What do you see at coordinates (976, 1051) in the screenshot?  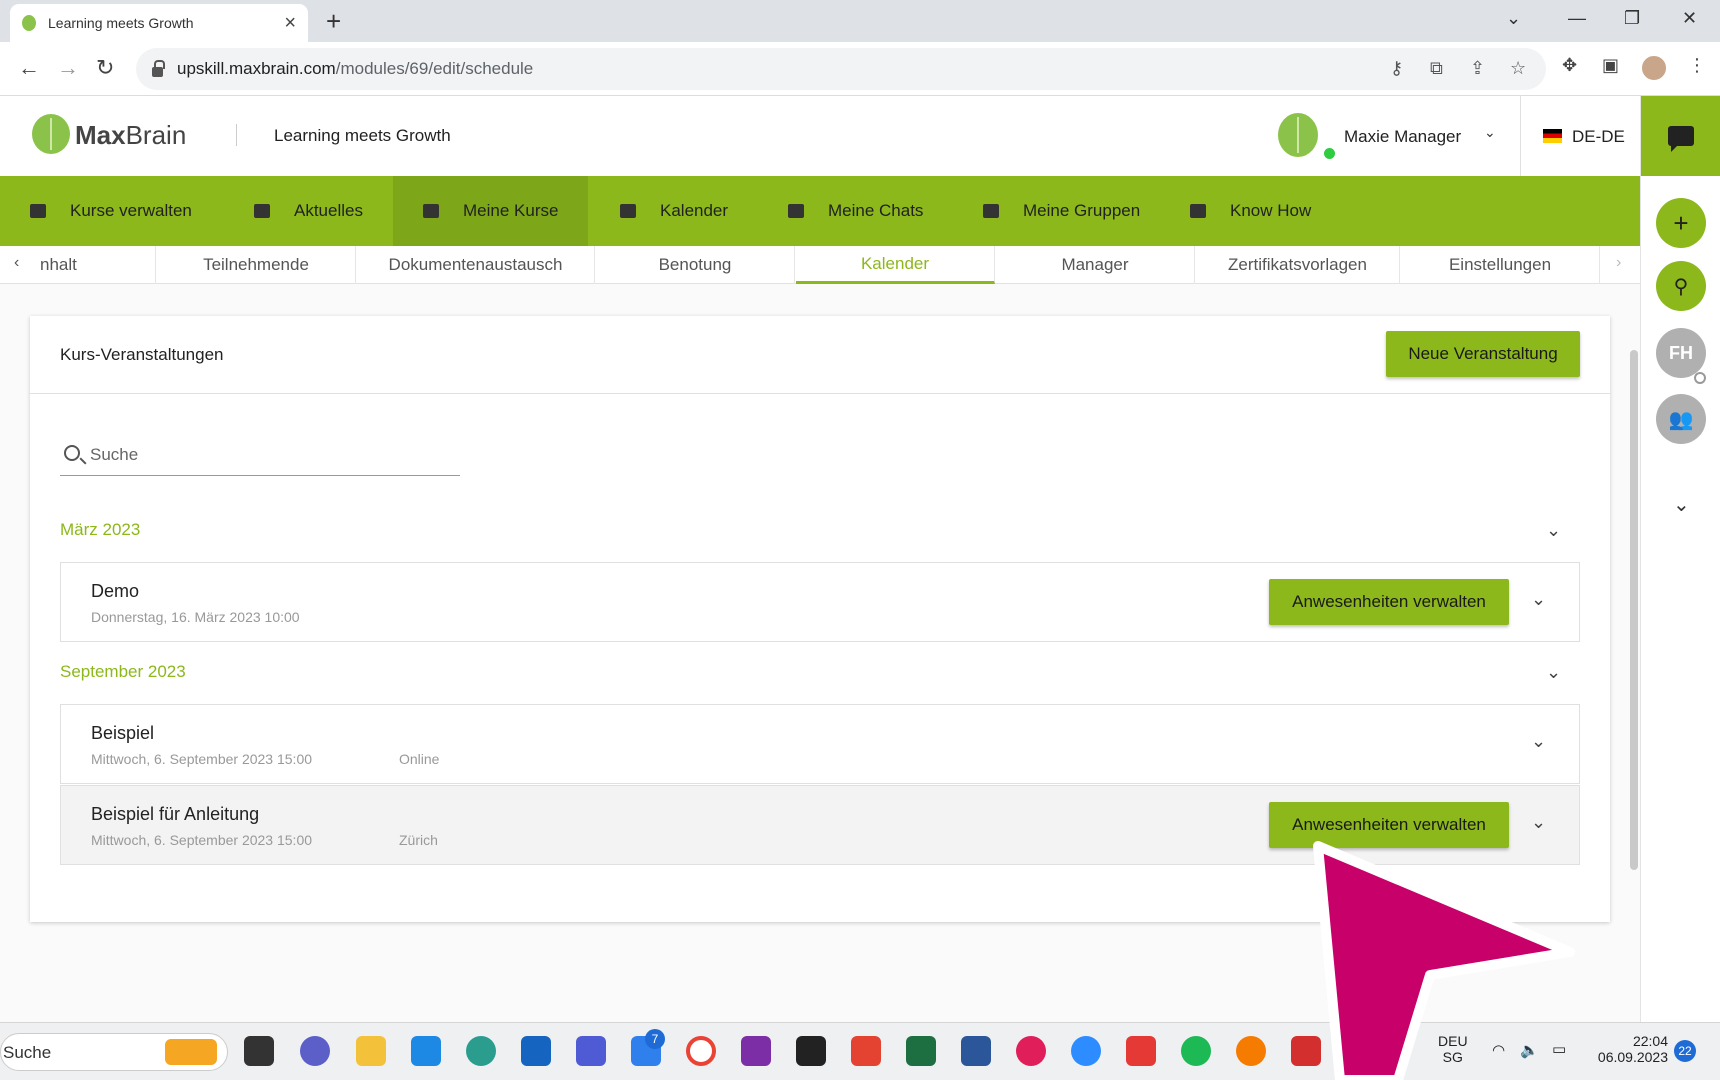 I see `word-icon` at bounding box center [976, 1051].